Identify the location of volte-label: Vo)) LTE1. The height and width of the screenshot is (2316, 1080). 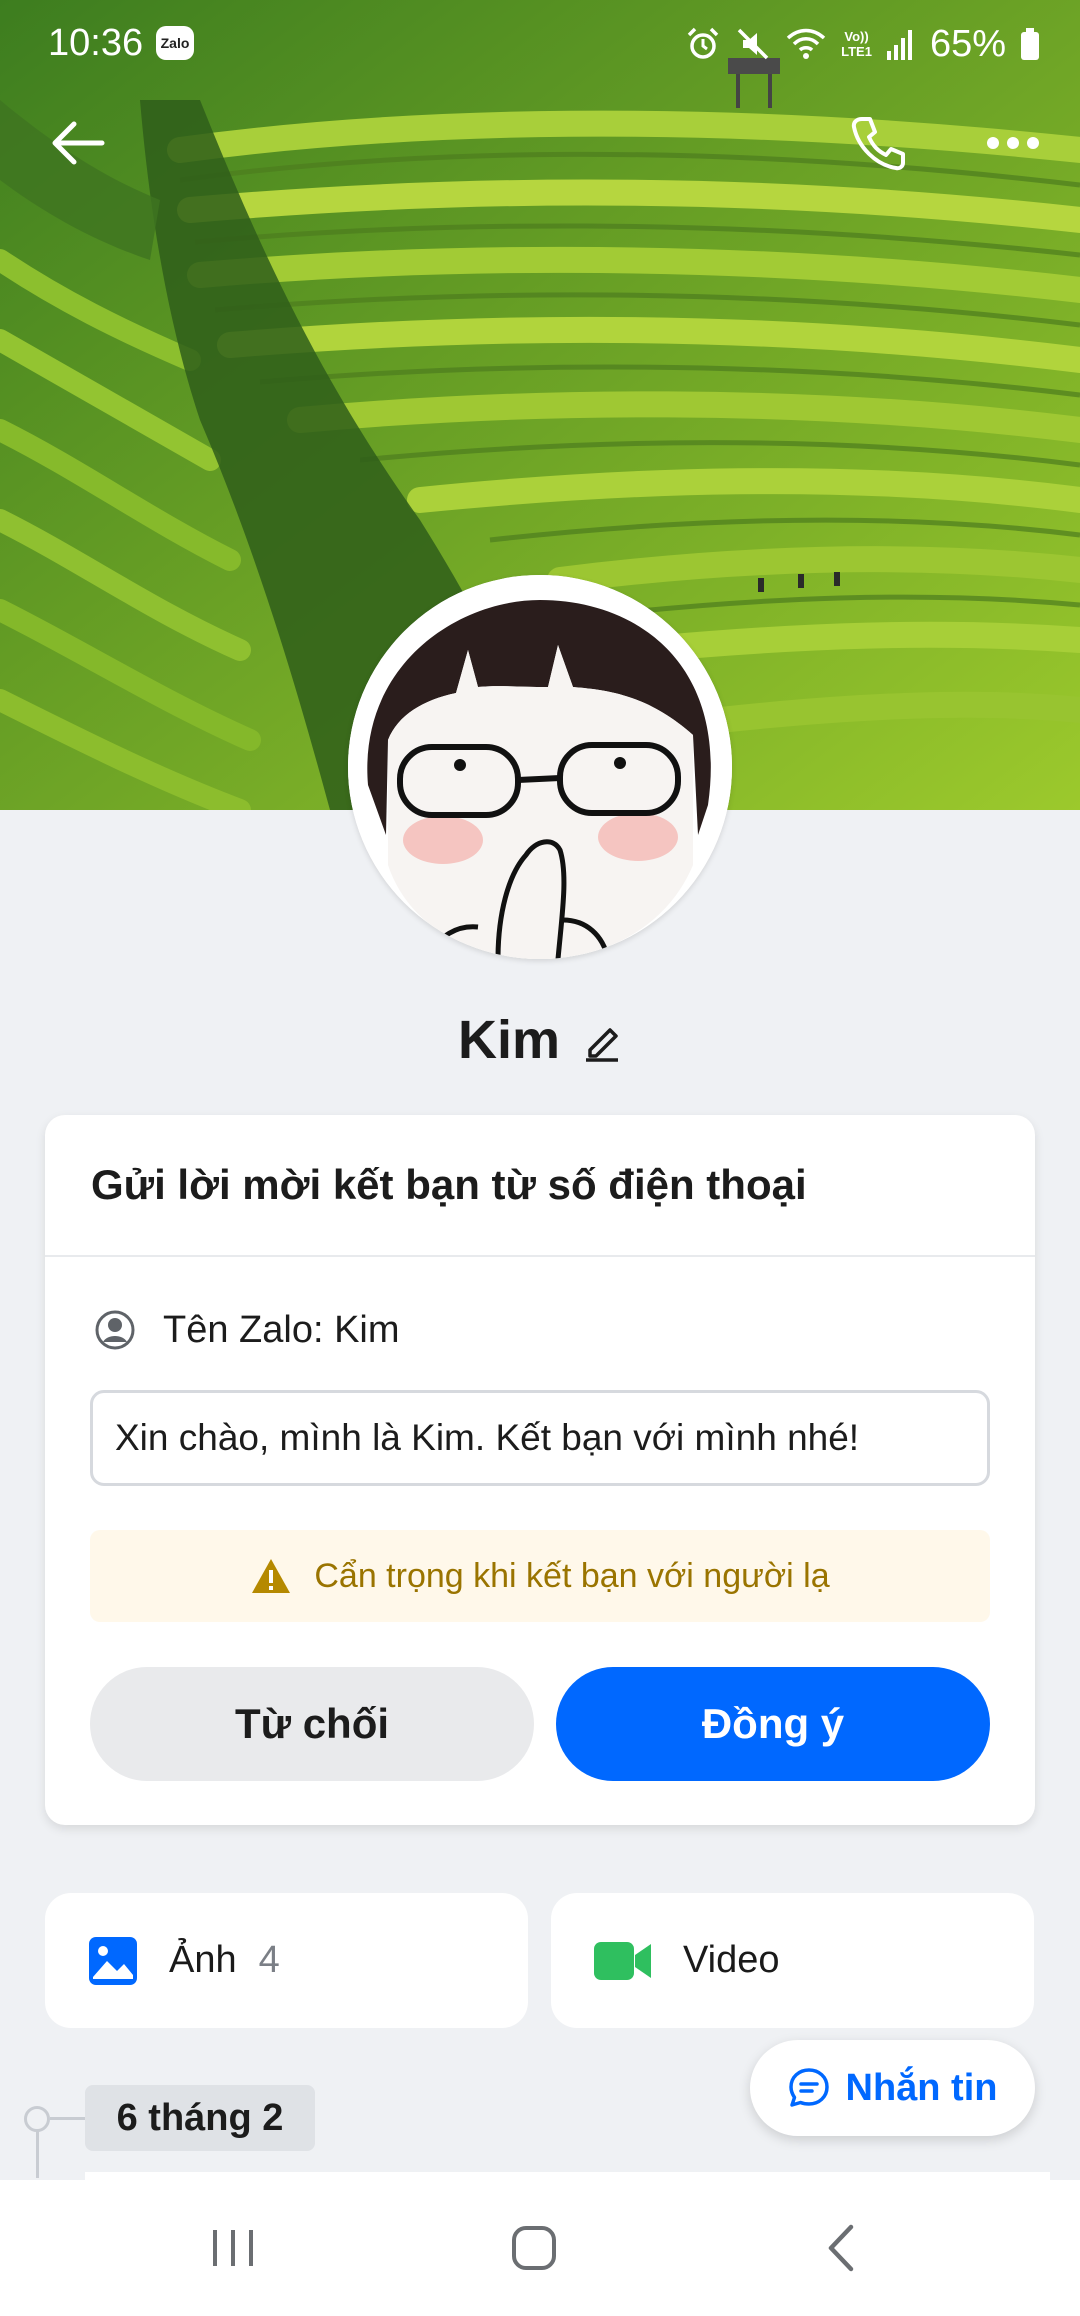
(856, 44).